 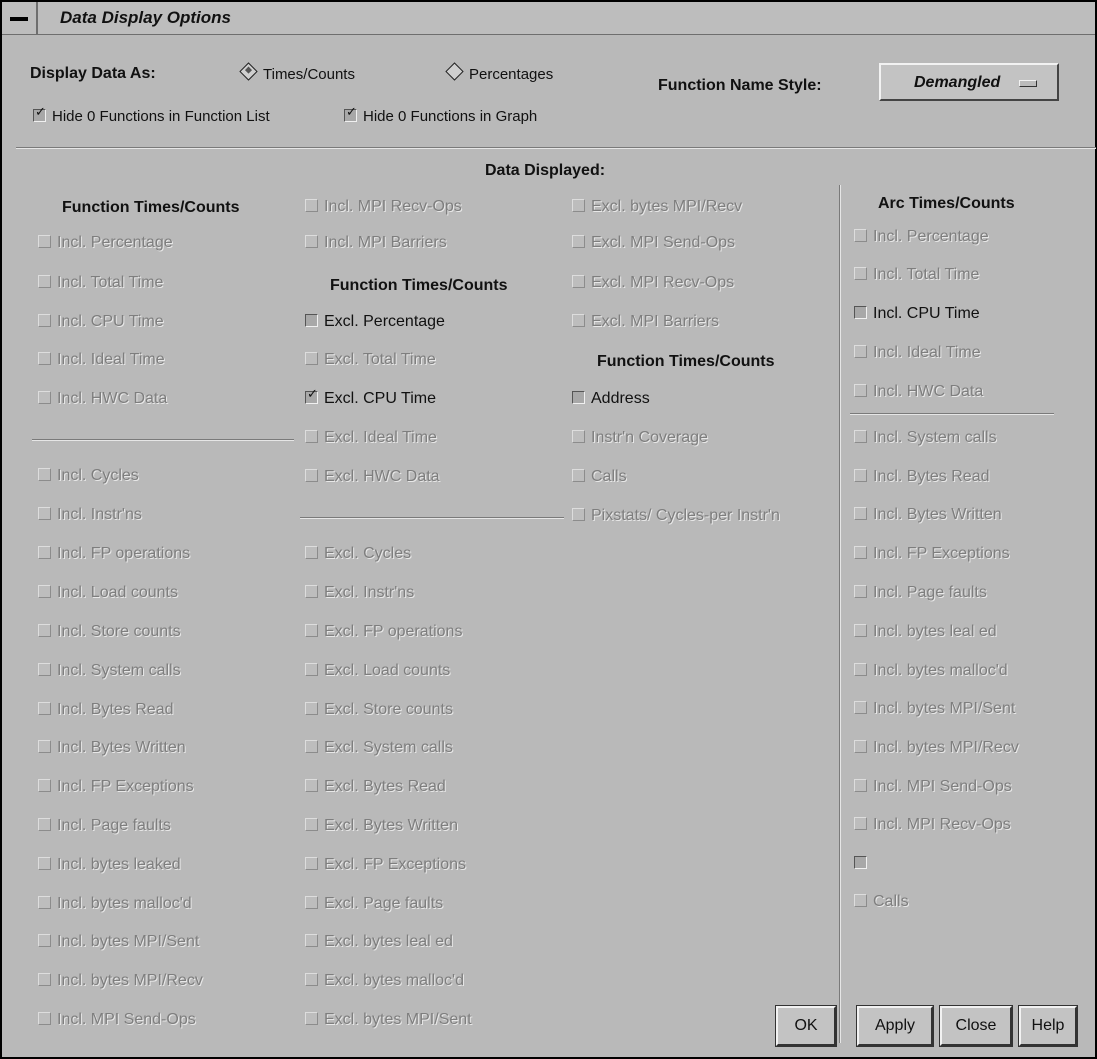 I want to click on col4-checkbox-item: Incl. Bytes Read, so click(x=922, y=477).